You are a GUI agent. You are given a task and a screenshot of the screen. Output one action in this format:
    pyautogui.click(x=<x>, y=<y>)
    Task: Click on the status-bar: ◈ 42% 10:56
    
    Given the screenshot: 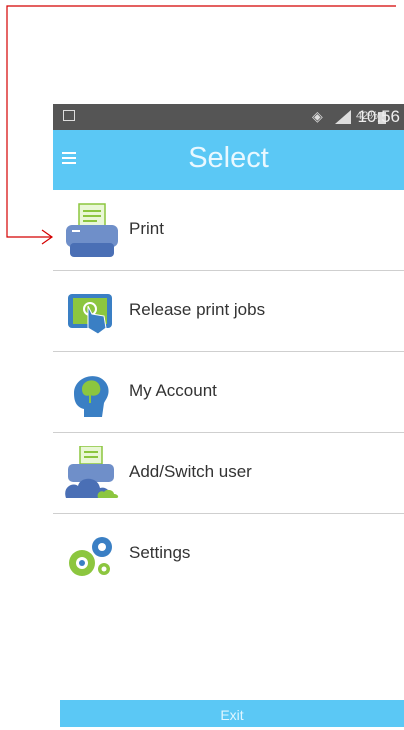 What is the action you would take?
    pyautogui.click(x=228, y=117)
    